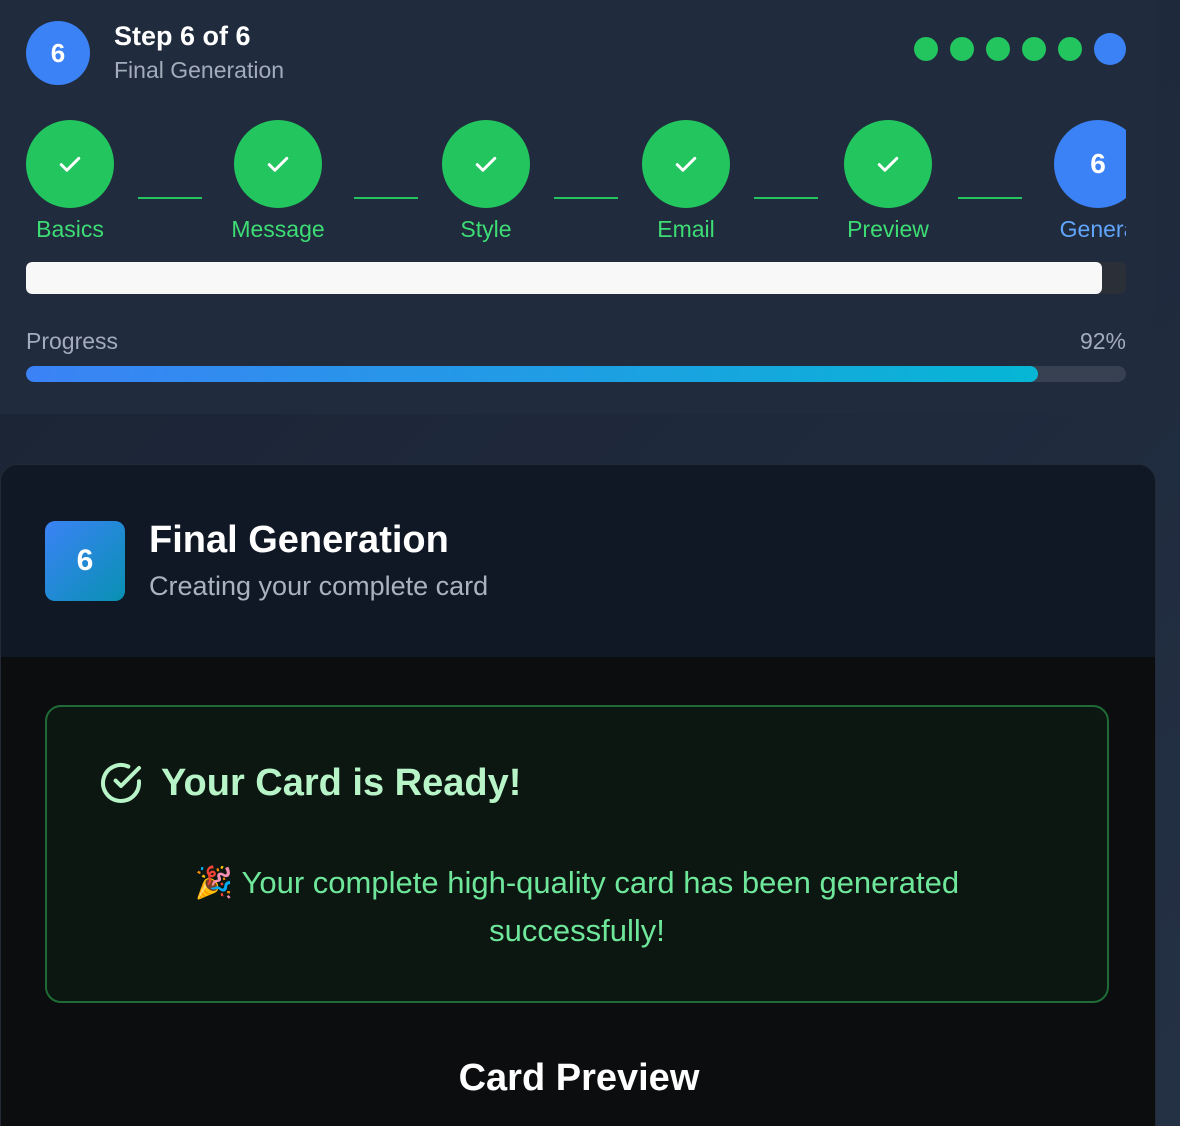 Image resolution: width=1180 pixels, height=1126 pixels. I want to click on card-subtitle: Creating your complete card, so click(319, 586).